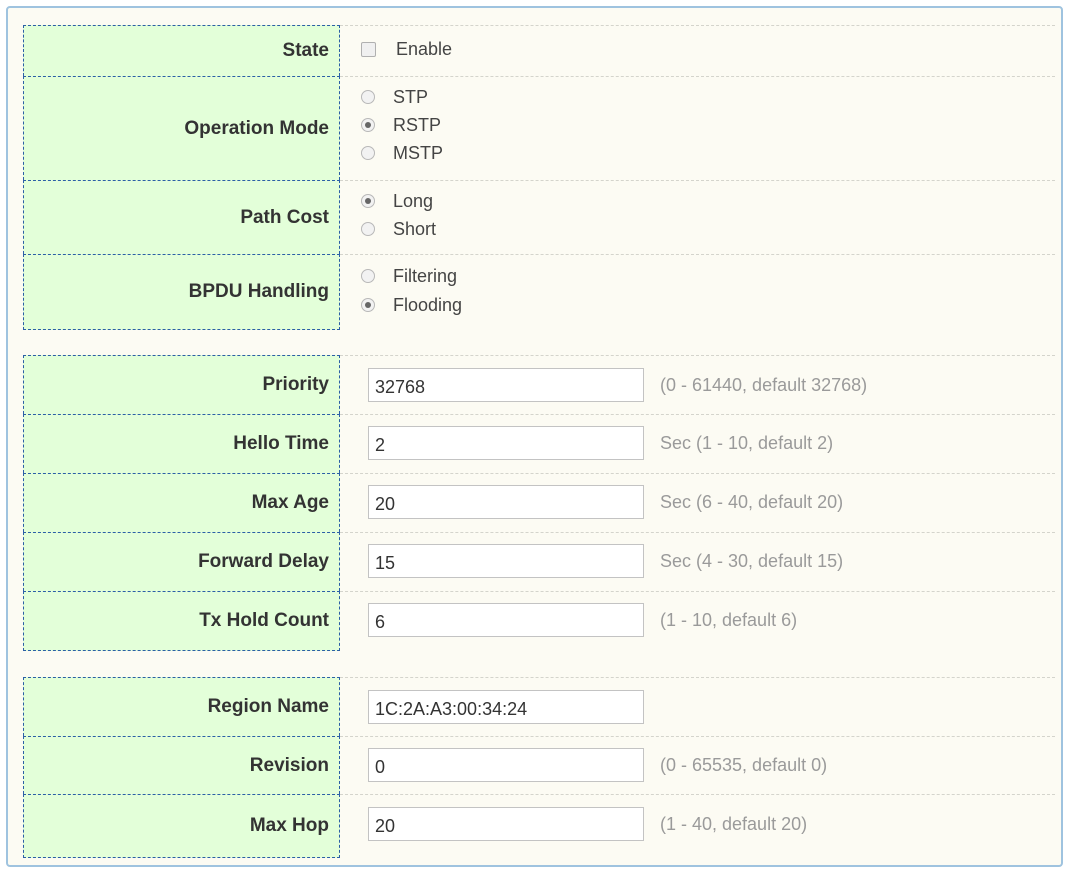  Describe the element at coordinates (764, 384) in the screenshot. I see `priority-hint: (0 - 61440, default 32768)` at that location.